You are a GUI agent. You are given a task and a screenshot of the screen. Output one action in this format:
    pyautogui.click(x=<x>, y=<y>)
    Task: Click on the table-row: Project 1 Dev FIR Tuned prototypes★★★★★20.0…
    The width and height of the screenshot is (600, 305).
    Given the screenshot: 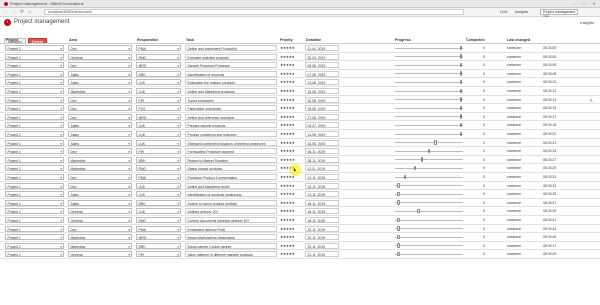 What is the action you would take?
    pyautogui.click(x=300, y=100)
    